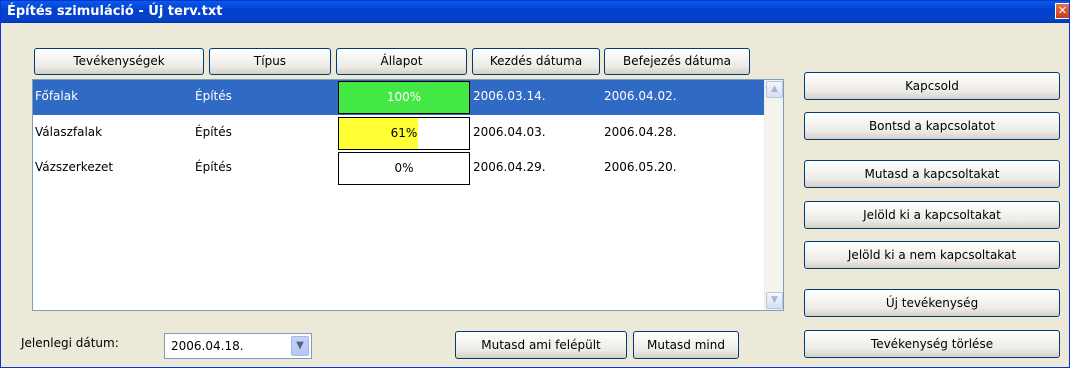  I want to click on current-date-select: 2006.04.18. ▼, so click(238, 346).